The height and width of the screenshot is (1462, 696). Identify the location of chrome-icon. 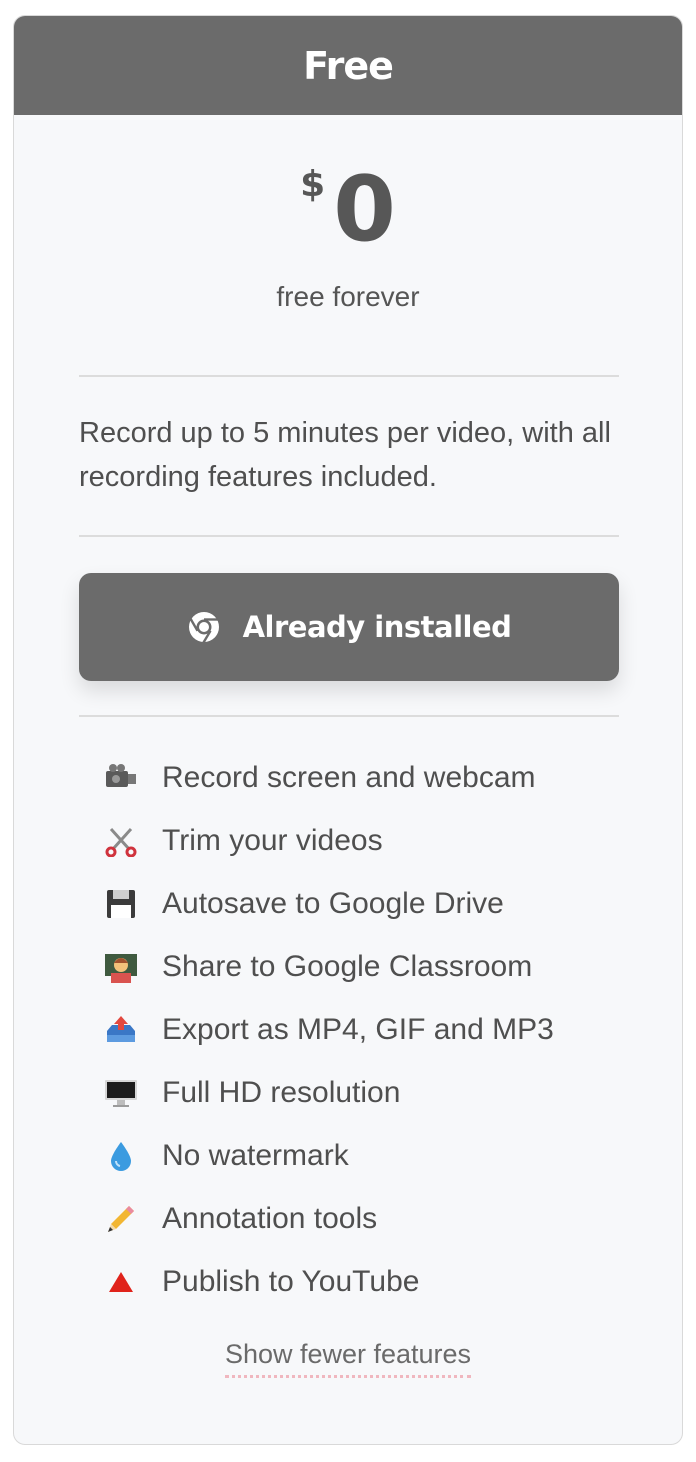
(204, 627).